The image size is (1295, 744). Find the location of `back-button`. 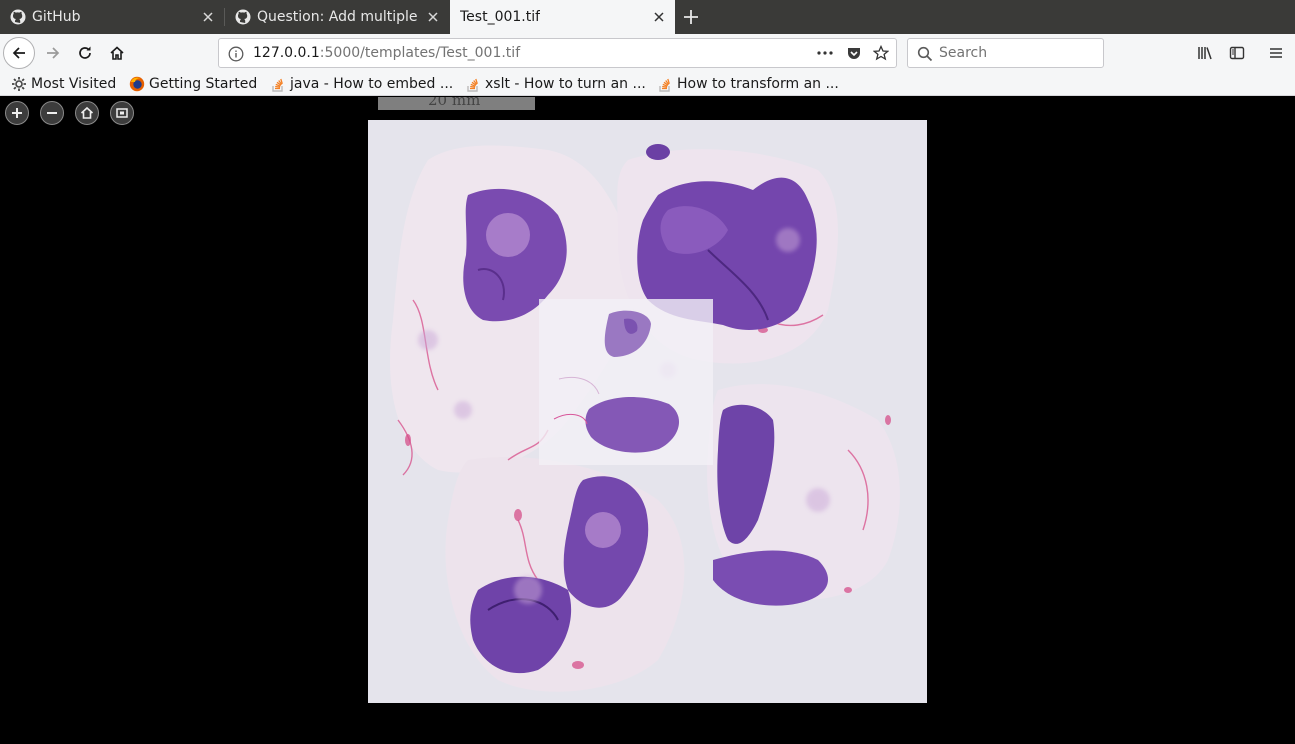

back-button is located at coordinates (19, 53).